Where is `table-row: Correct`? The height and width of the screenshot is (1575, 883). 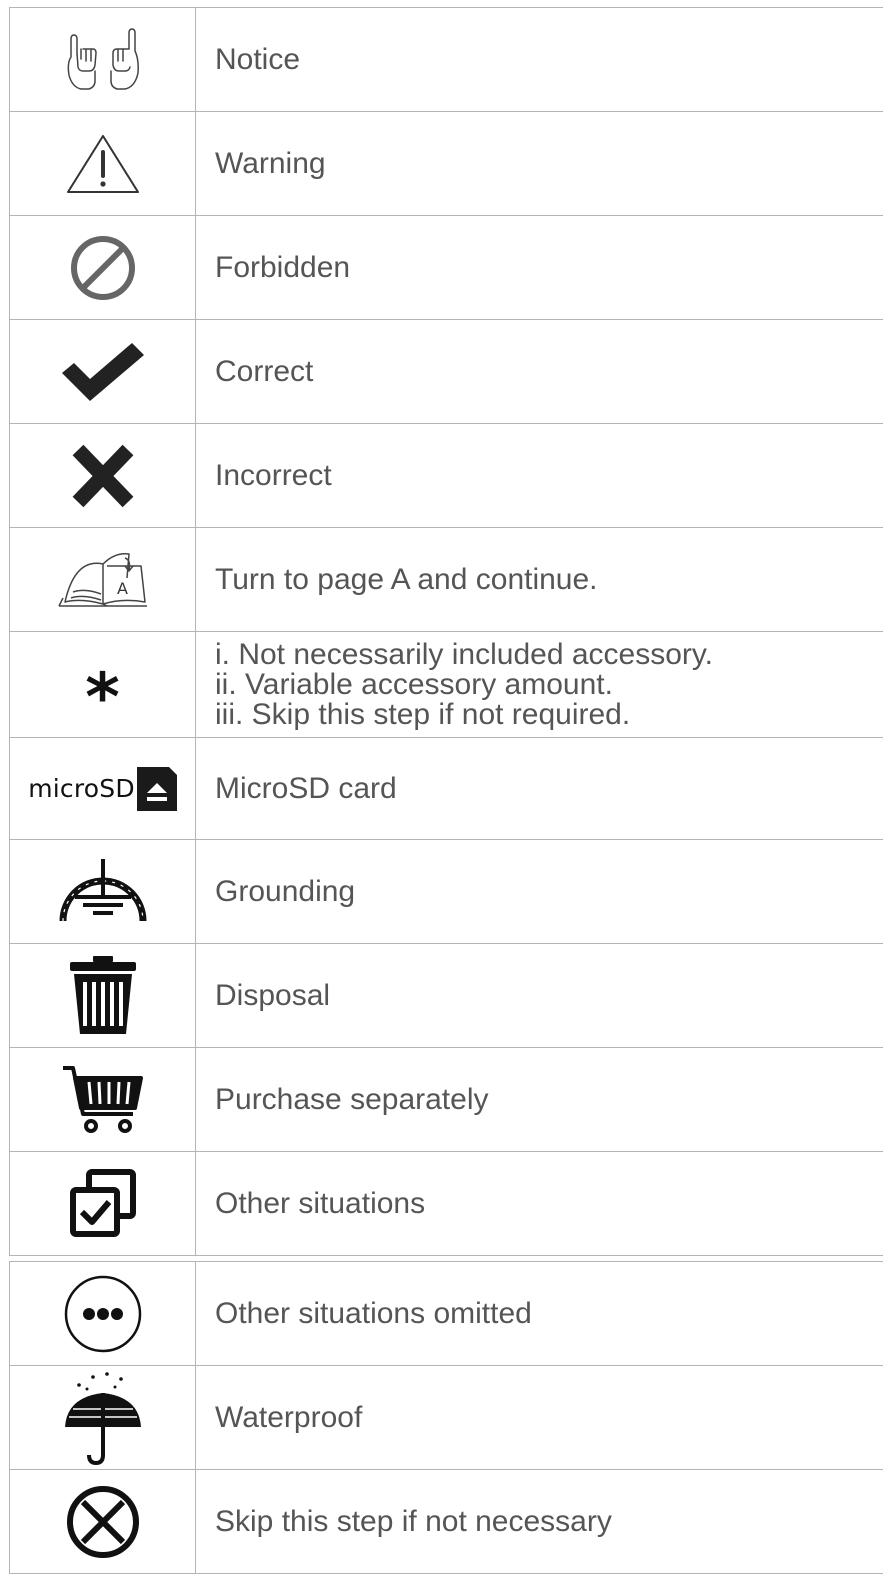
table-row: Correct is located at coordinates (446, 371).